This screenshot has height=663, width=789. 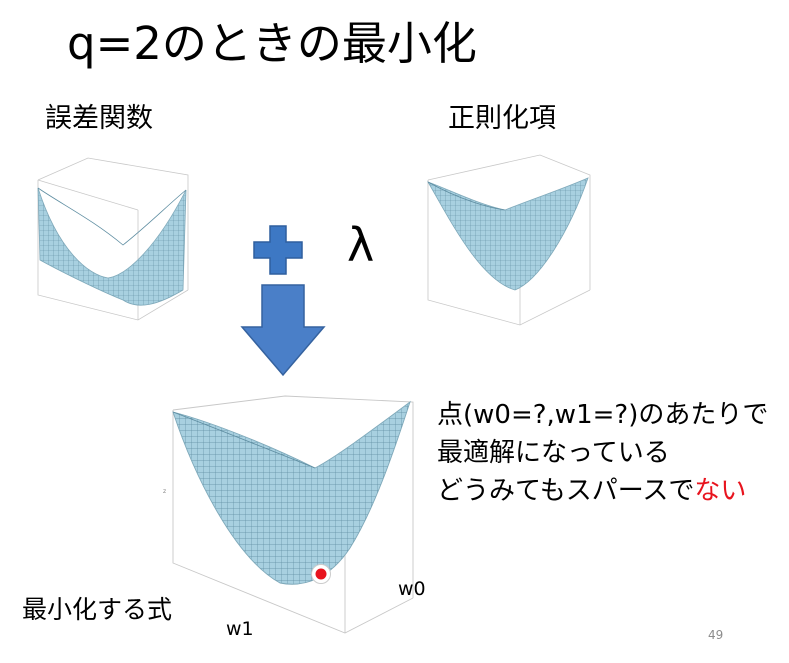 I want to click on slide-title: q=2のときの最小化, so click(x=272, y=43).